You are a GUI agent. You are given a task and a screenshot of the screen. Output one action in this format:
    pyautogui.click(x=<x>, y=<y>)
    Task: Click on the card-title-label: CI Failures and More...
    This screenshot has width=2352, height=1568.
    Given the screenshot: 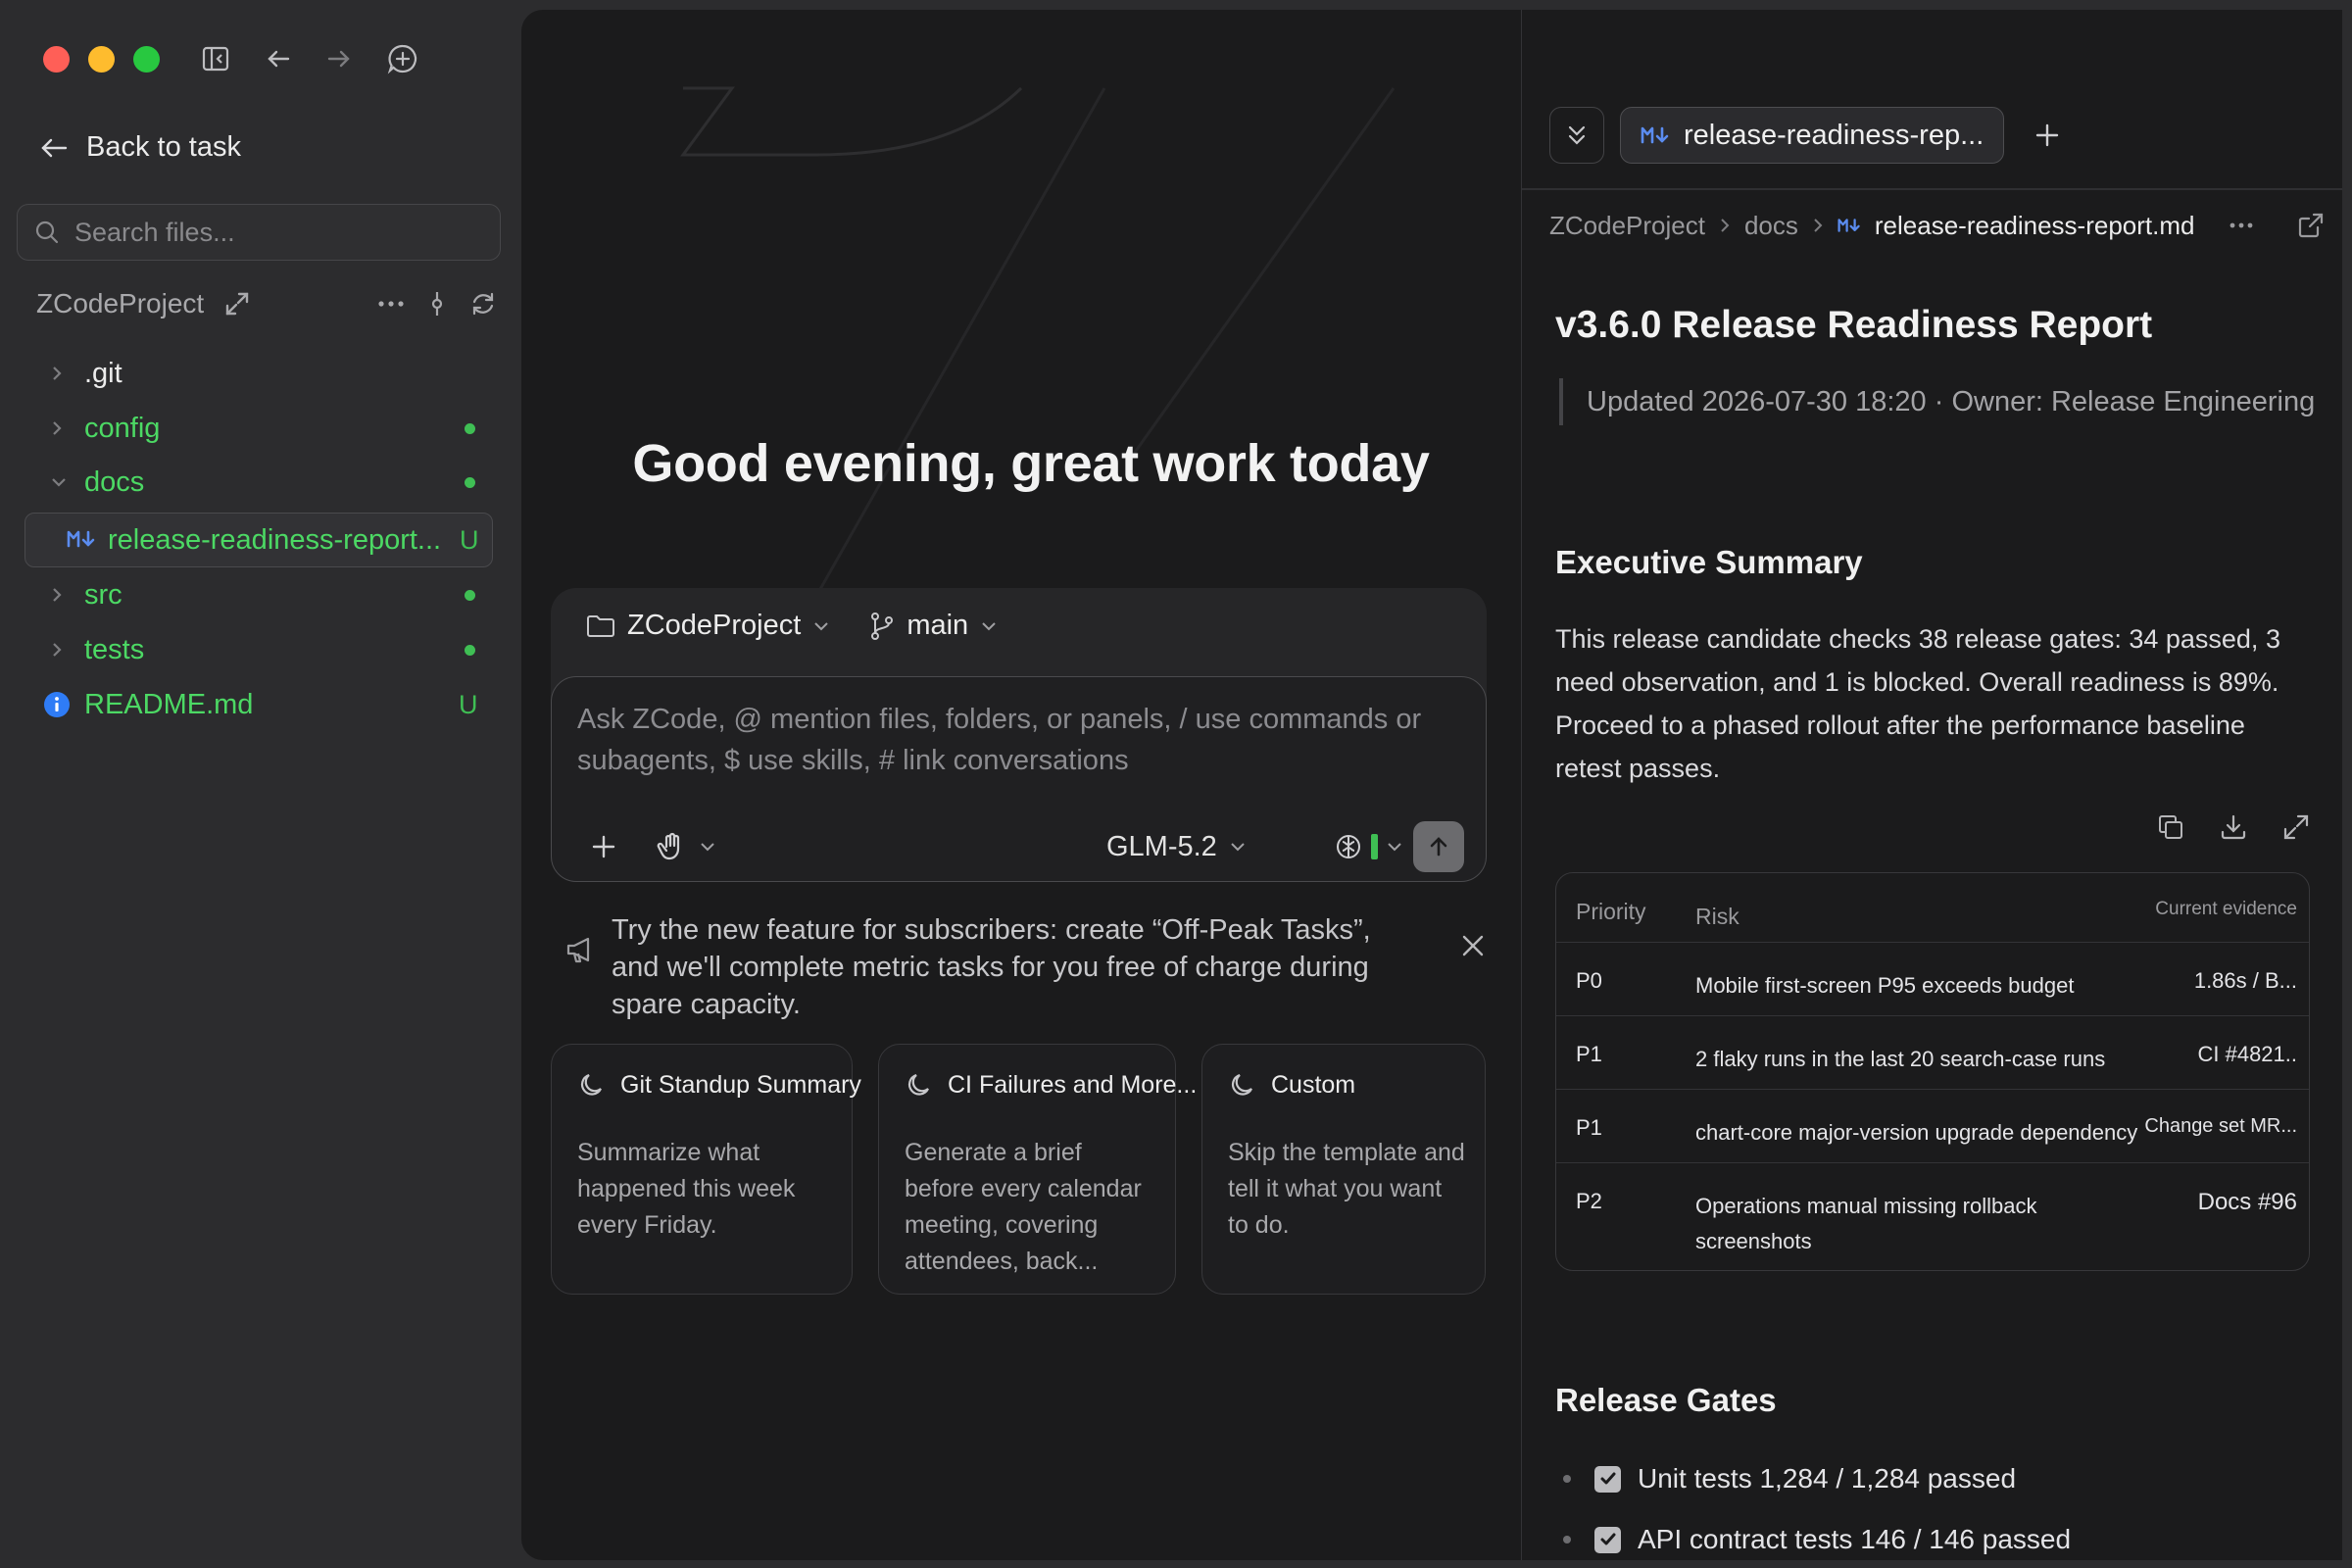 What is the action you would take?
    pyautogui.click(x=1073, y=1084)
    